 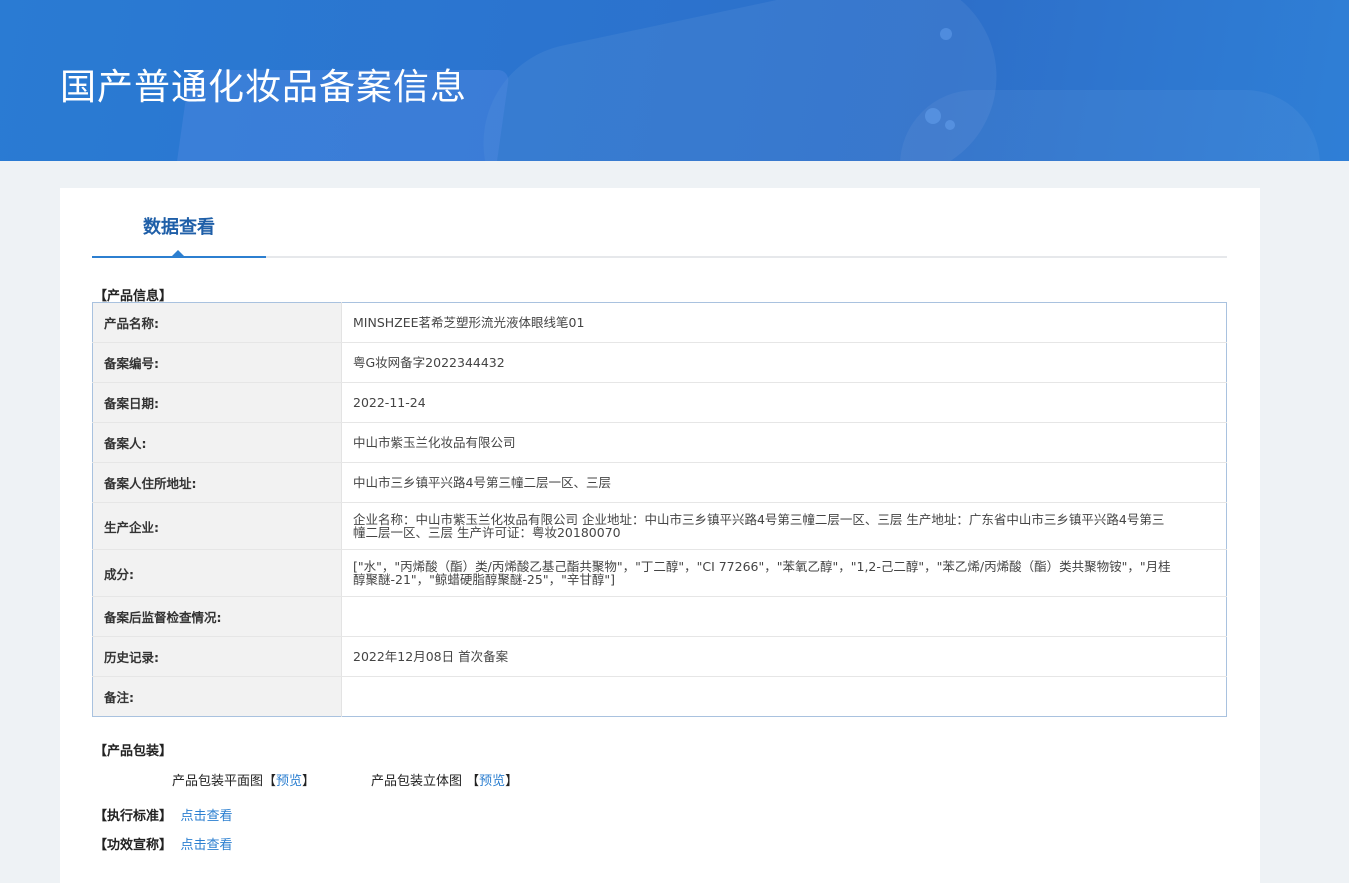 I want to click on table-row: 备案人住所地址: 中山市三乡镇平兴路4号第三幢二层一区、三层, so click(x=659, y=482).